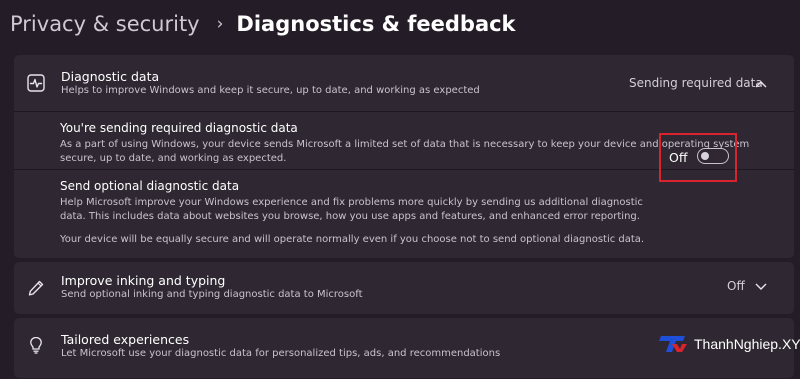 This screenshot has height=379, width=800. I want to click on toggle-knob, so click(705, 155).